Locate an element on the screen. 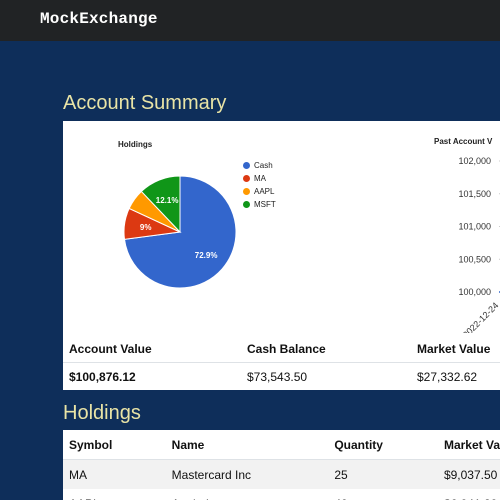 This screenshot has width=500, height=500. y-tick-label: 100,000 is located at coordinates (474, 292).